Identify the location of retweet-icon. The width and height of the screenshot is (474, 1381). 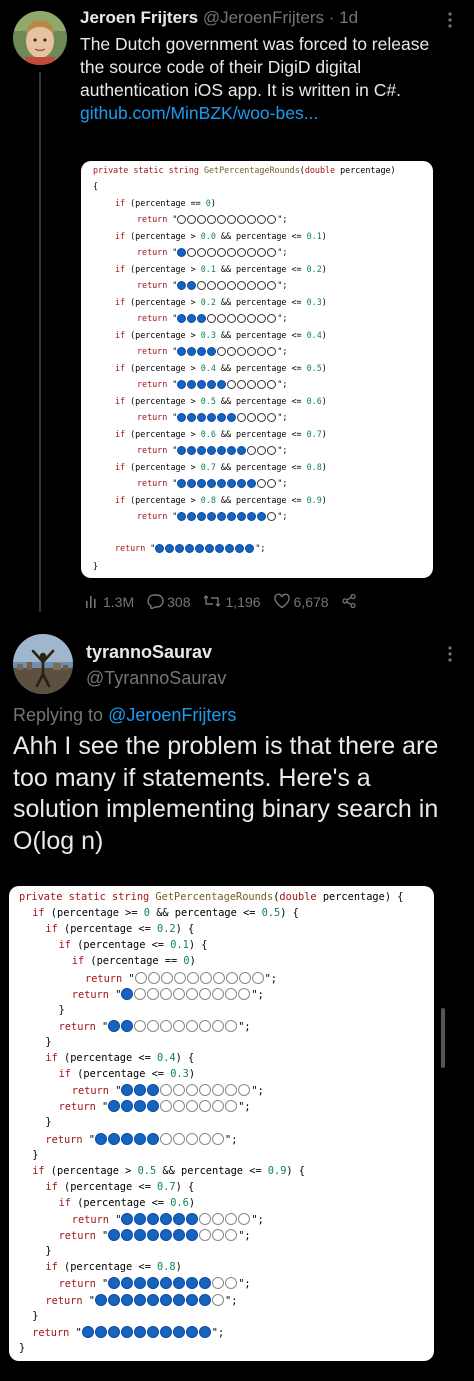
(213, 602).